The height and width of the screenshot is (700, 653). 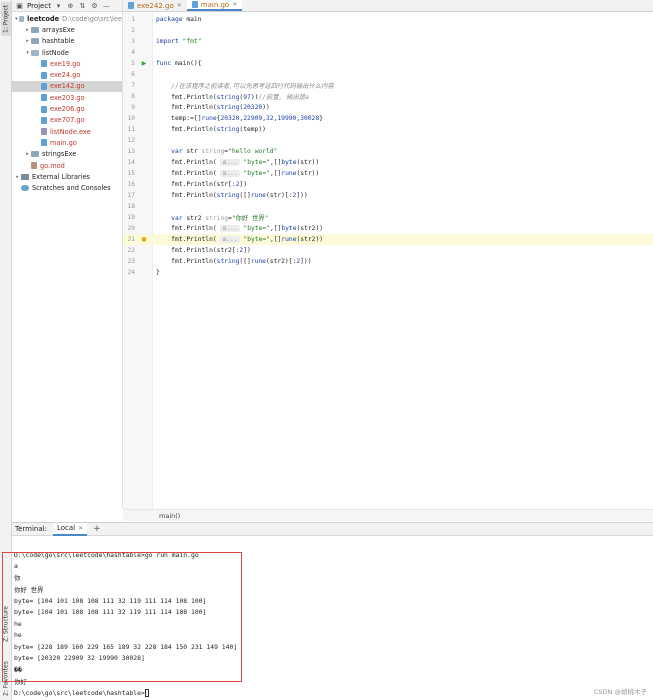 I want to click on code-line: 18, so click(x=388, y=206).